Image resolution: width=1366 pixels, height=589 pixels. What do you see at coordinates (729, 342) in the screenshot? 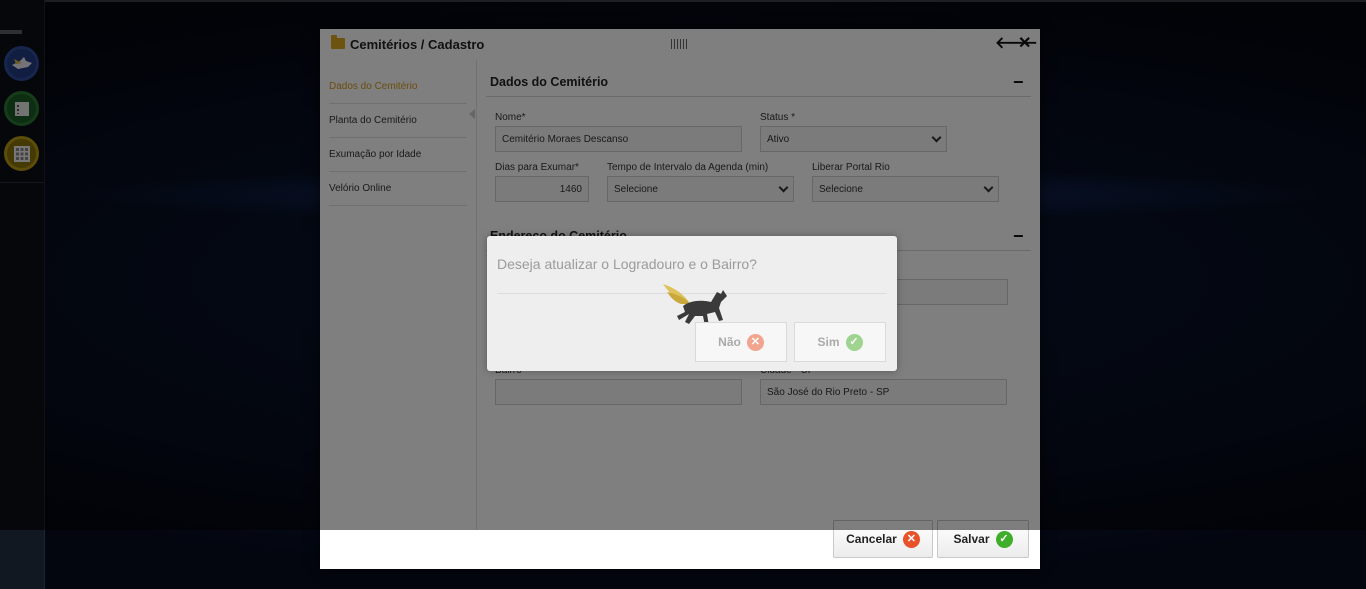
I see `no-label: Não` at bounding box center [729, 342].